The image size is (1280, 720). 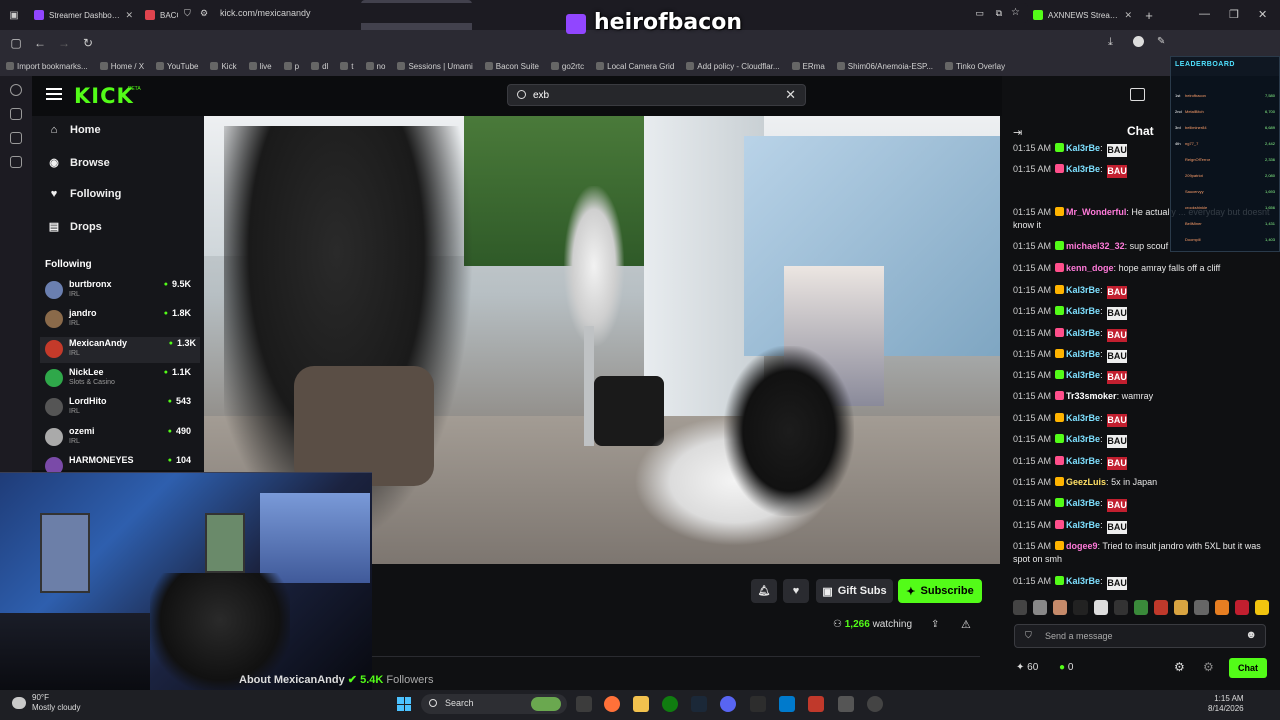 What do you see at coordinates (1015, 13) in the screenshot?
I see `bookmark-star-icon: ☆` at bounding box center [1015, 13].